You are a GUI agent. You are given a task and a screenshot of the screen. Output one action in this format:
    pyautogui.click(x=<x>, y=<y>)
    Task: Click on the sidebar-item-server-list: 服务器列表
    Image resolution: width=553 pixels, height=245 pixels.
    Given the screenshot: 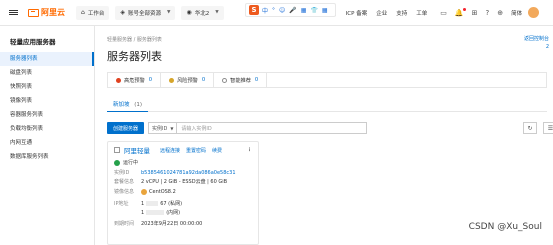 What is the action you would take?
    pyautogui.click(x=47, y=59)
    